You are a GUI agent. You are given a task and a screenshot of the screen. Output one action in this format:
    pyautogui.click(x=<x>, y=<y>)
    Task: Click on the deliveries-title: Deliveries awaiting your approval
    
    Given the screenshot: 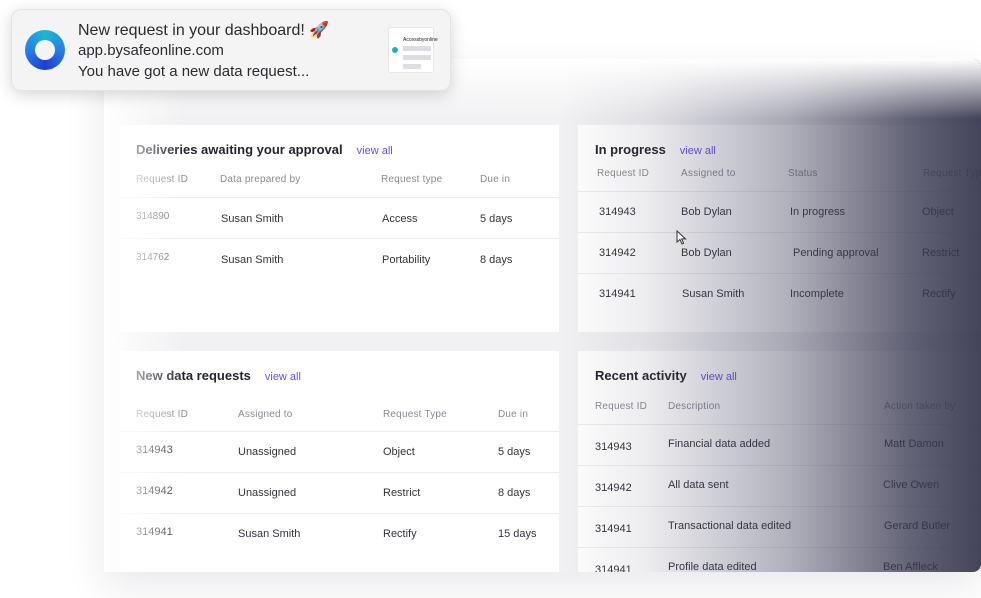 What is the action you would take?
    pyautogui.click(x=239, y=149)
    